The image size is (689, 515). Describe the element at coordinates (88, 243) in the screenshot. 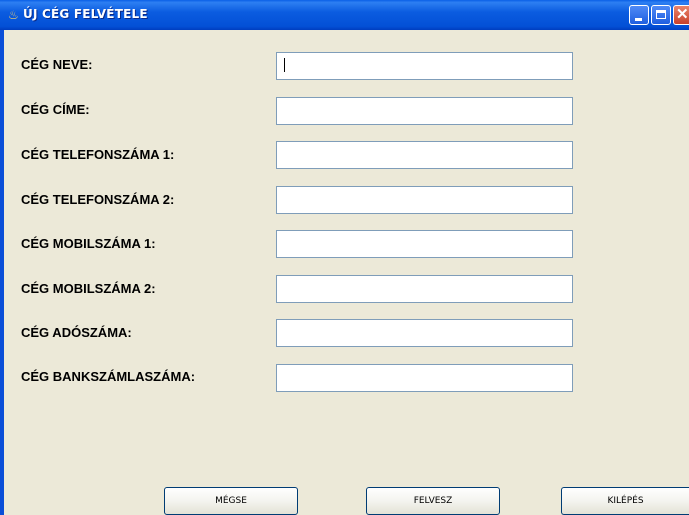

I see `company-mobile1-label: CÉG MOBILSZÁMA 1:` at that location.